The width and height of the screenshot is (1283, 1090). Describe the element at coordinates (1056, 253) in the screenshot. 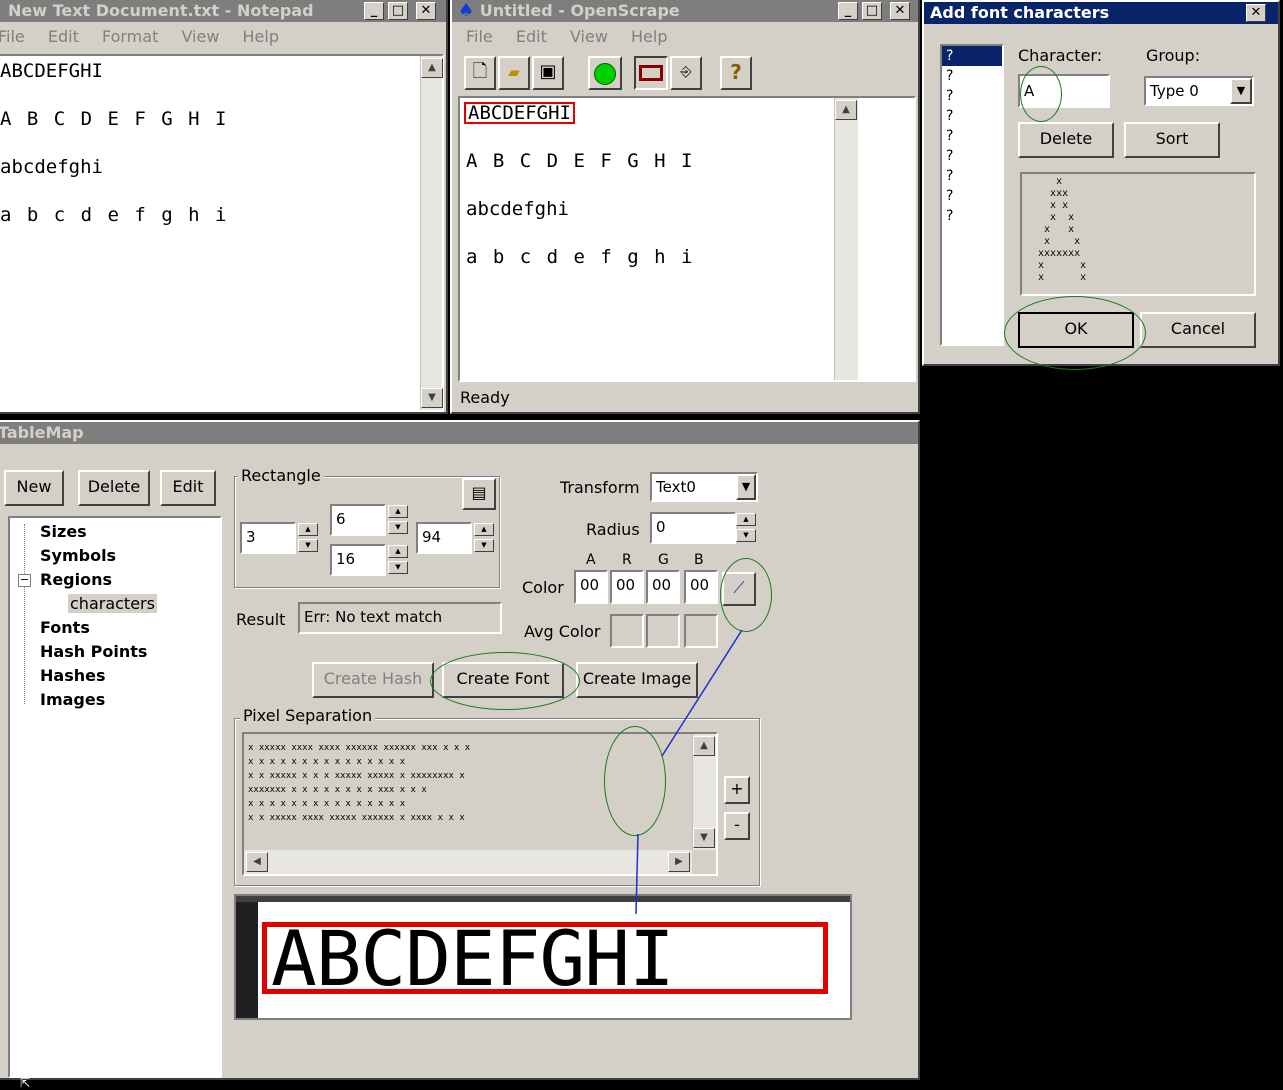

I see `preview-row: xxxxxxx` at that location.